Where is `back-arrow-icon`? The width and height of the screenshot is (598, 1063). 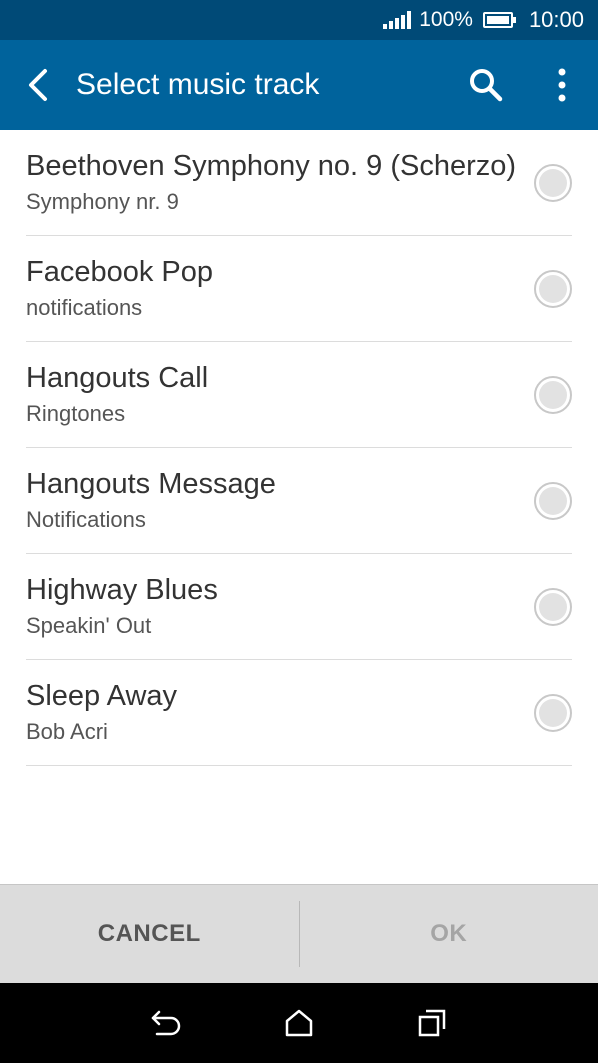 back-arrow-icon is located at coordinates (38, 85).